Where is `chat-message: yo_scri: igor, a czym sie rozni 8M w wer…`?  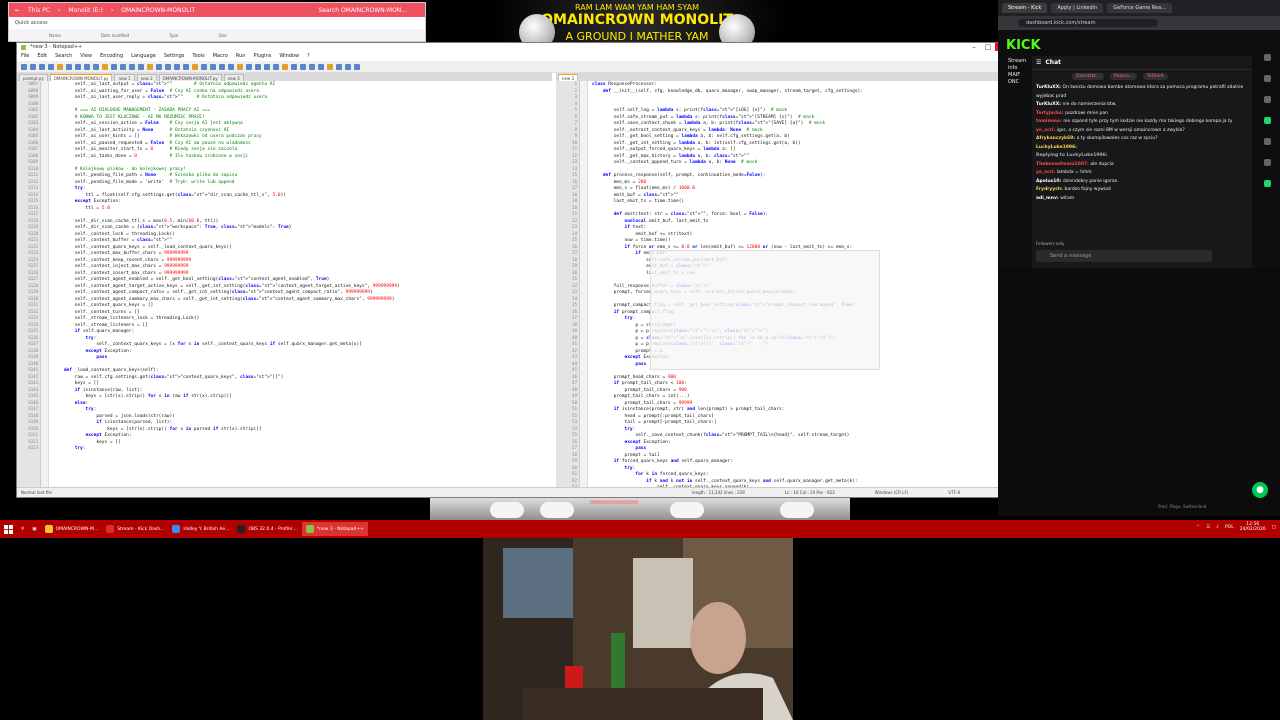 chat-message: yo_scri: igor, a czym sie rozni 8M w wer… is located at coordinates (1142, 131).